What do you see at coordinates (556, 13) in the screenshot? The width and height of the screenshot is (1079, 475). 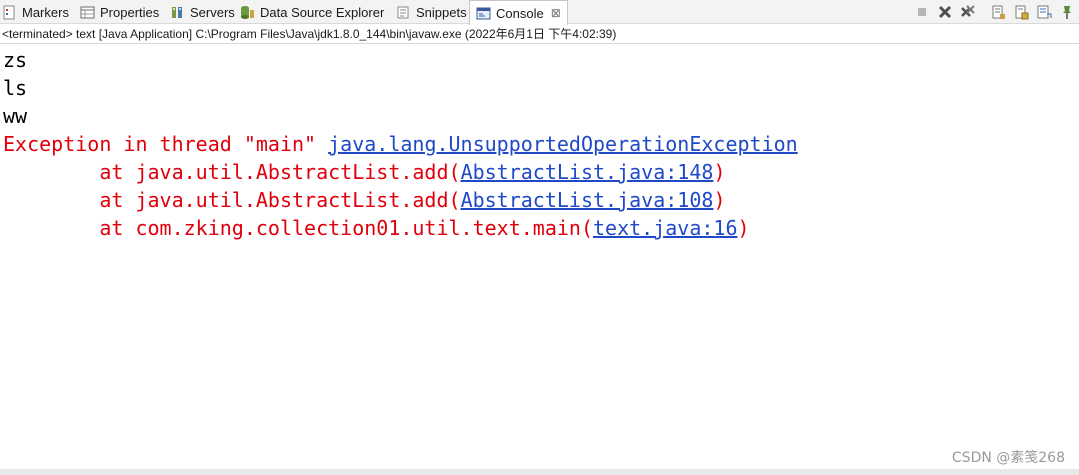 I see `close-tab-icon: ⊠` at bounding box center [556, 13].